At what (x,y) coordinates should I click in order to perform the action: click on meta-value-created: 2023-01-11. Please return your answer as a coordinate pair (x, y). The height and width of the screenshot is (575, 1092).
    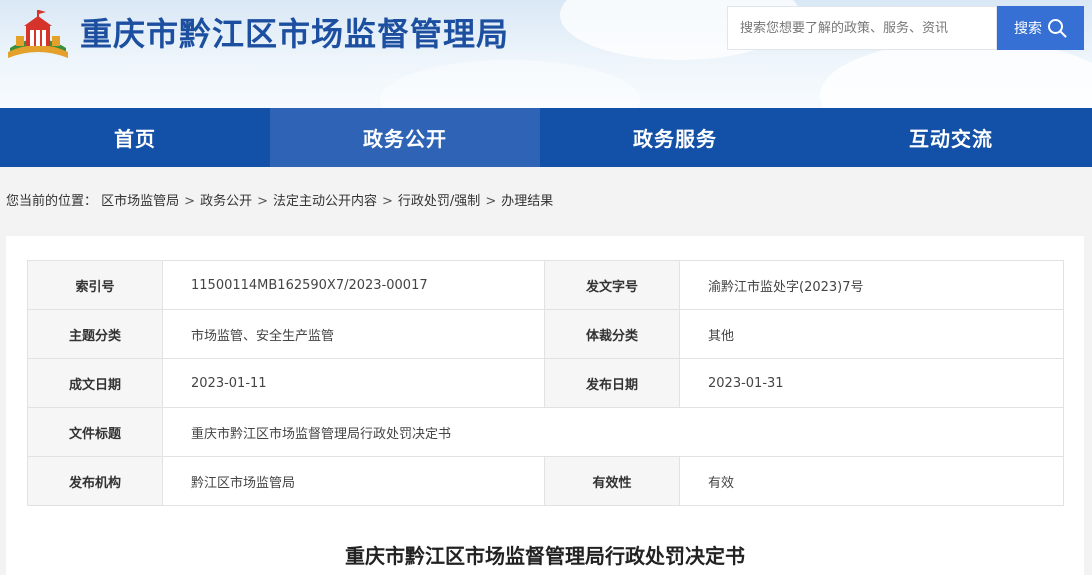
    Looking at the image, I should click on (353, 383).